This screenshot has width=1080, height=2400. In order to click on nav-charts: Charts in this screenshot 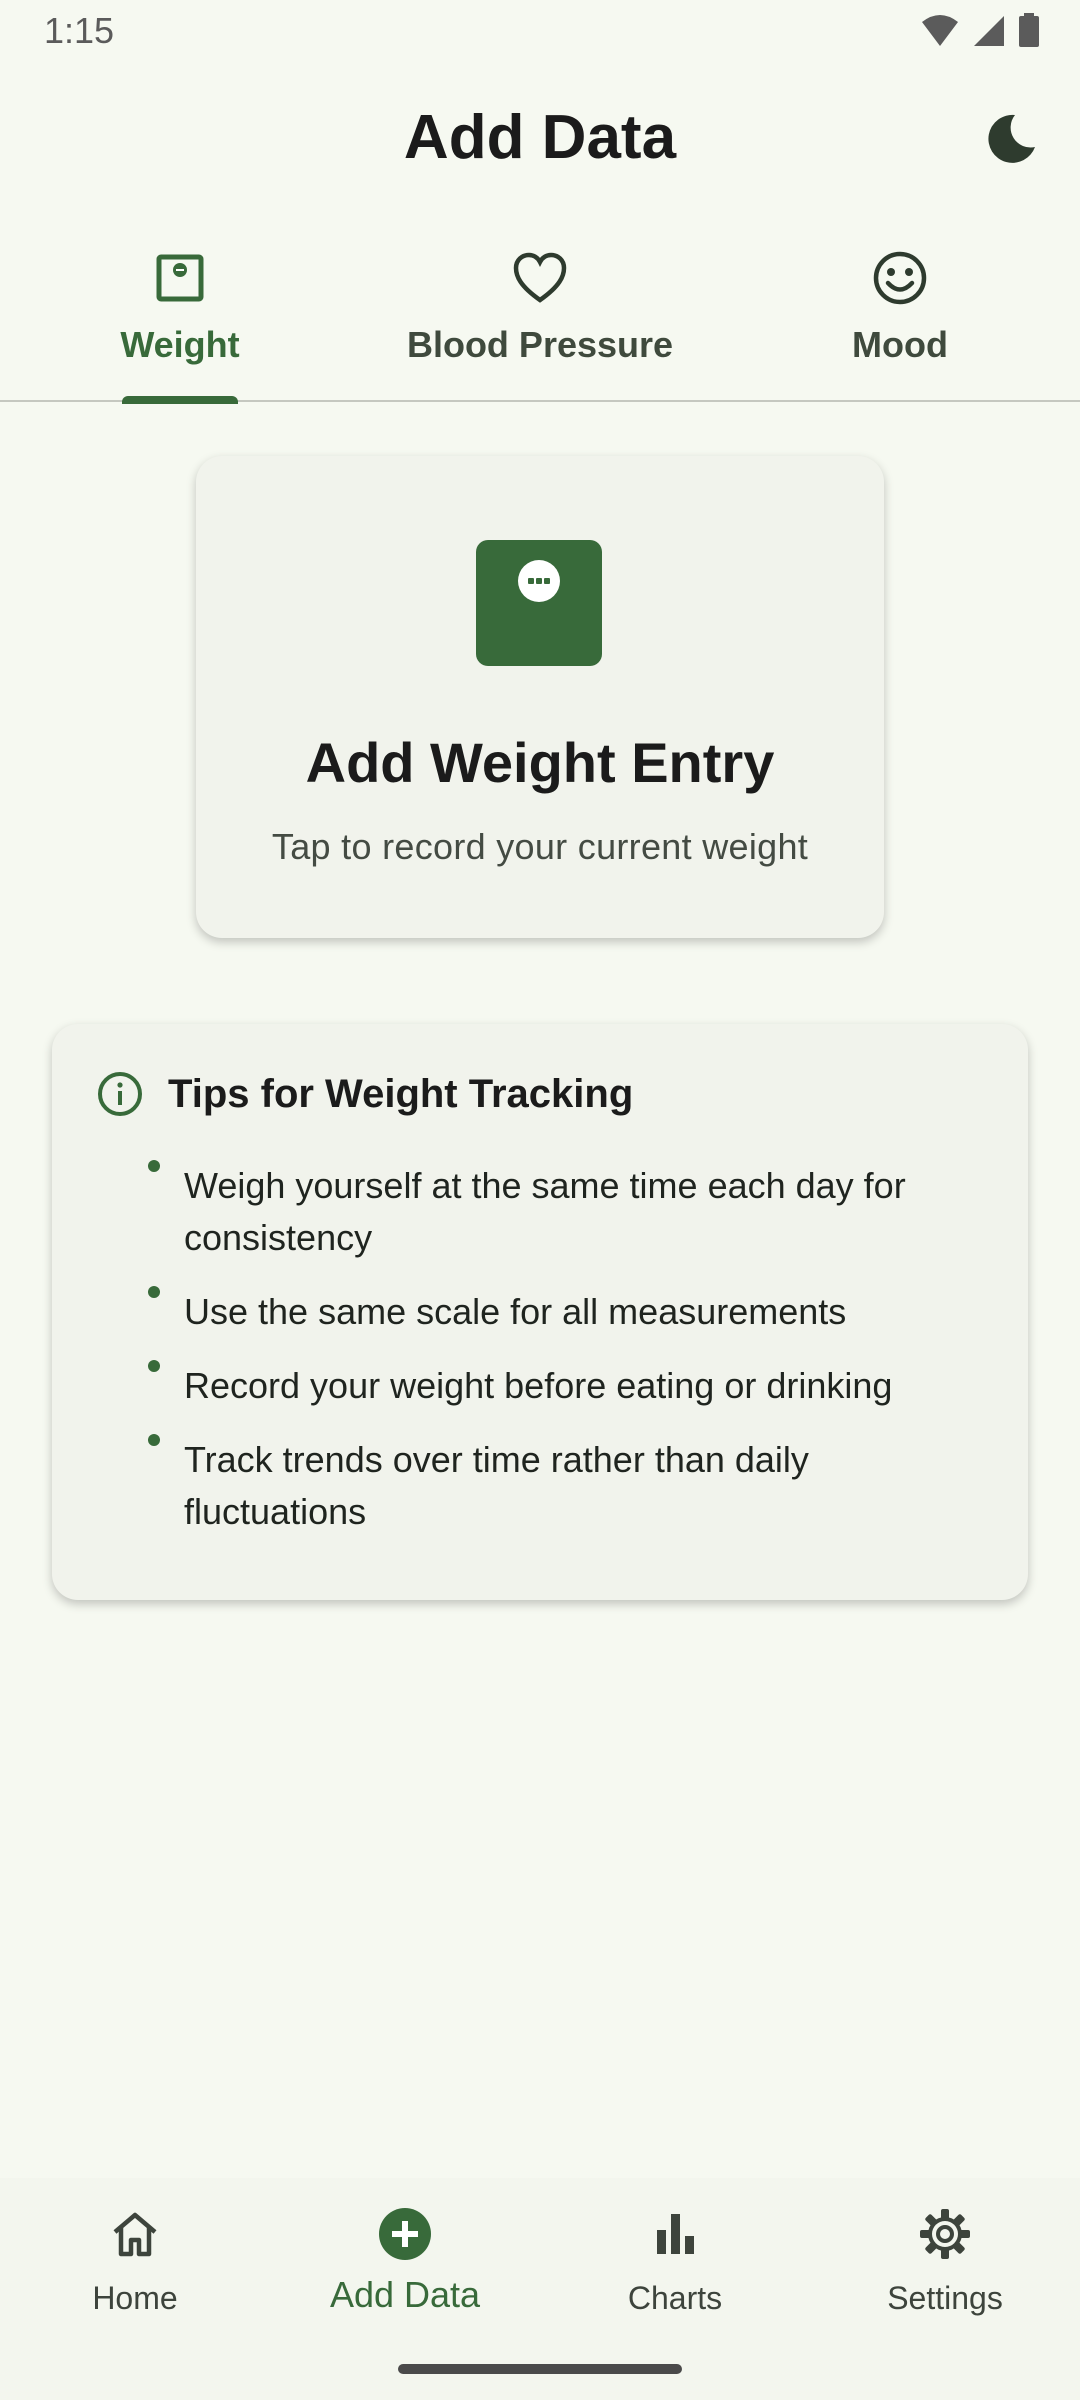, I will do `click(675, 2276)`.